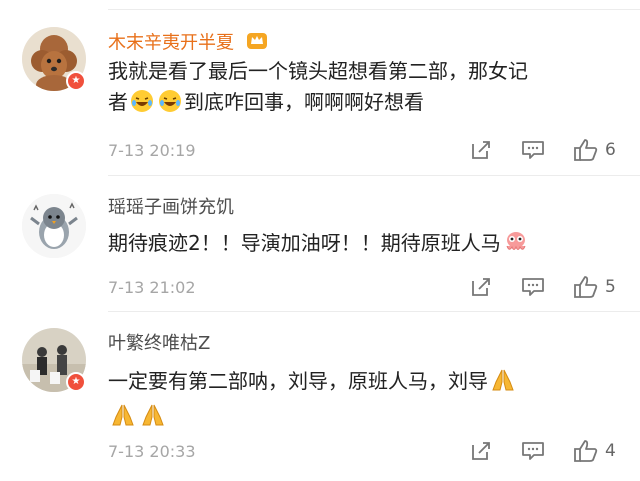 The height and width of the screenshot is (481, 640). Describe the element at coordinates (118, 102) in the screenshot. I see `comment-text-part: 者` at that location.